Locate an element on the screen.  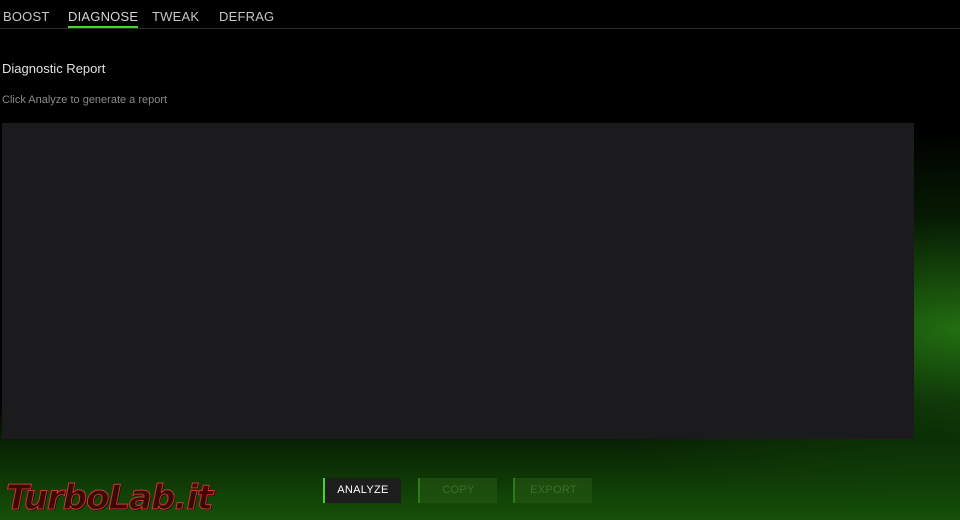
tab-boost: BOOST is located at coordinates (26, 16).